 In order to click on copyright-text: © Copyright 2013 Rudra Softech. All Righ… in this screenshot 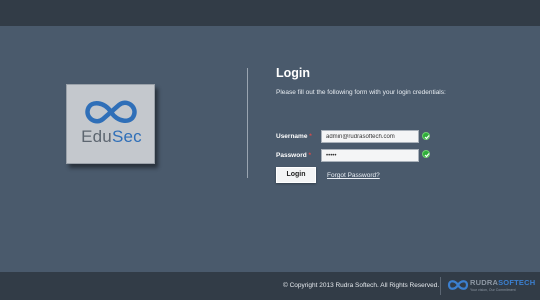, I will do `click(361, 285)`.